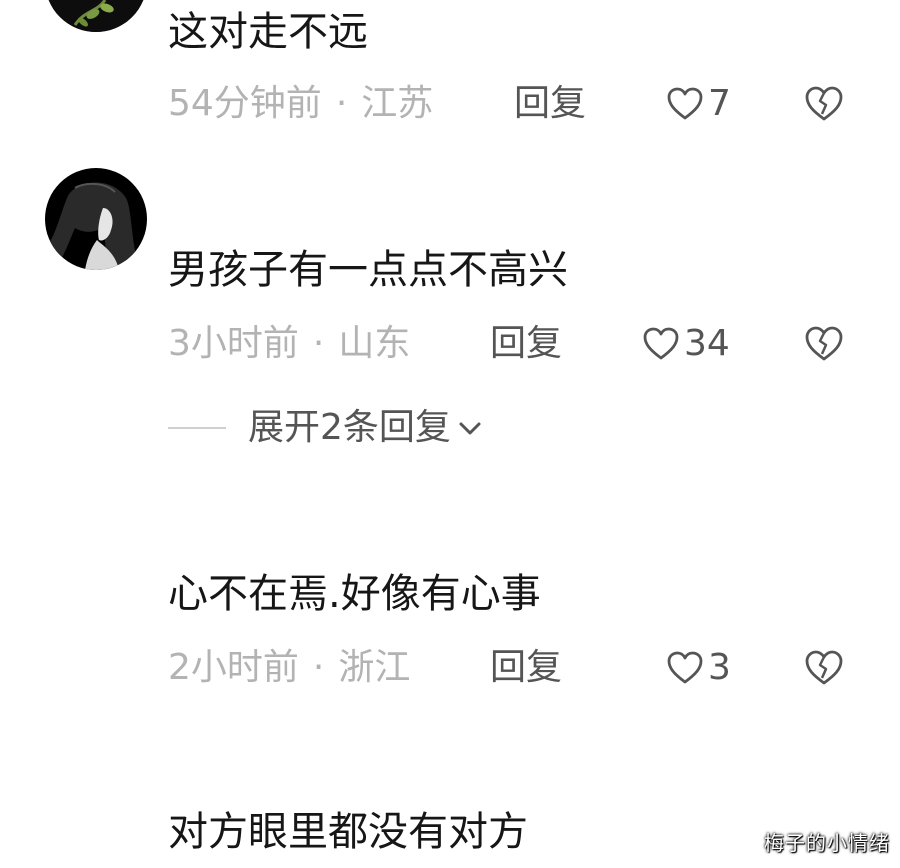 This screenshot has height=868, width=900. Describe the element at coordinates (348, 832) in the screenshot. I see `comment-text: 对方眼里都没有对方` at that location.